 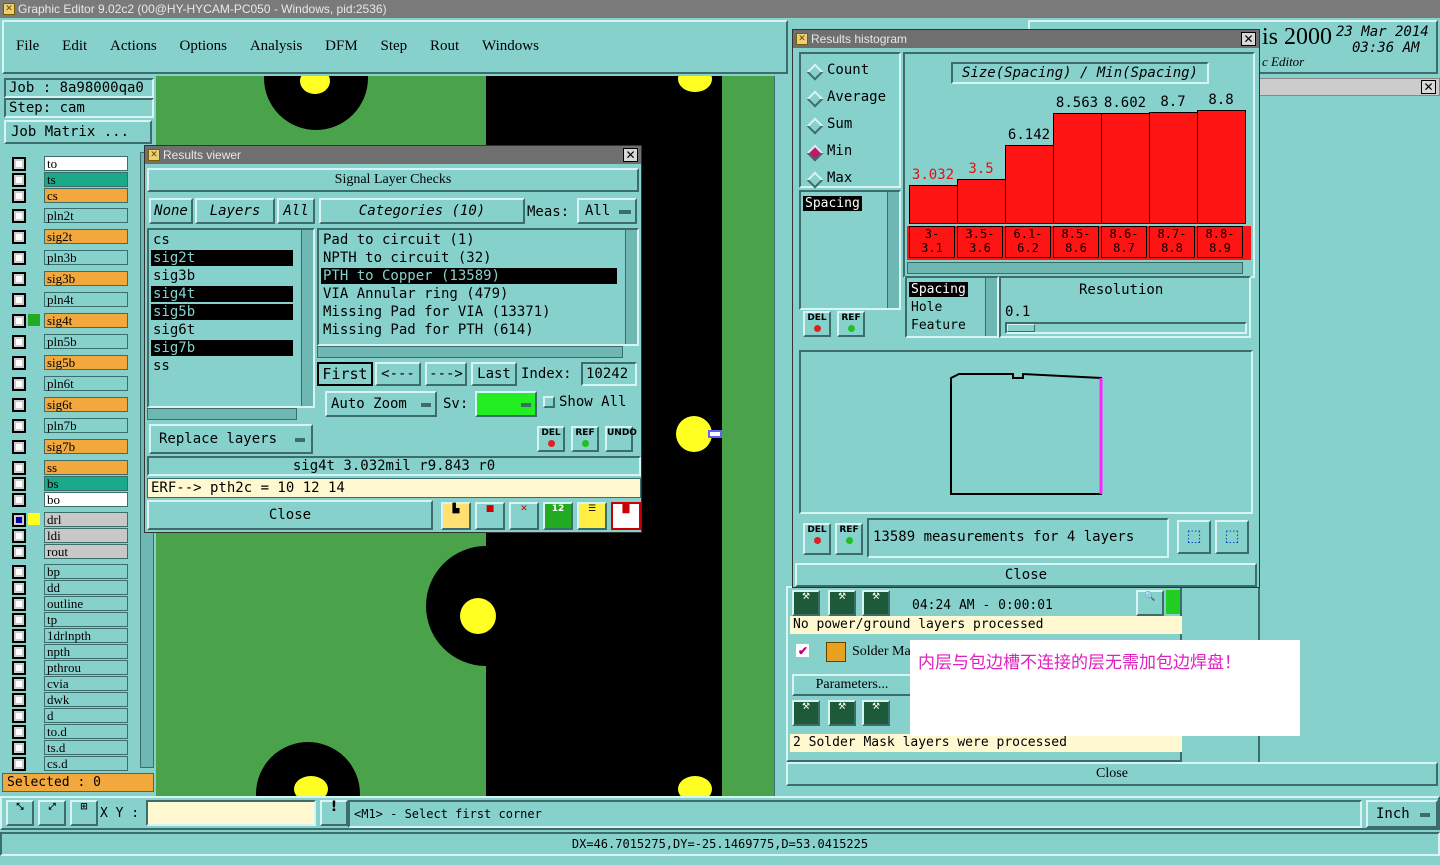 What do you see at coordinates (938, 289) in the screenshot?
I see `hist-type-spacing: Spacing` at bounding box center [938, 289].